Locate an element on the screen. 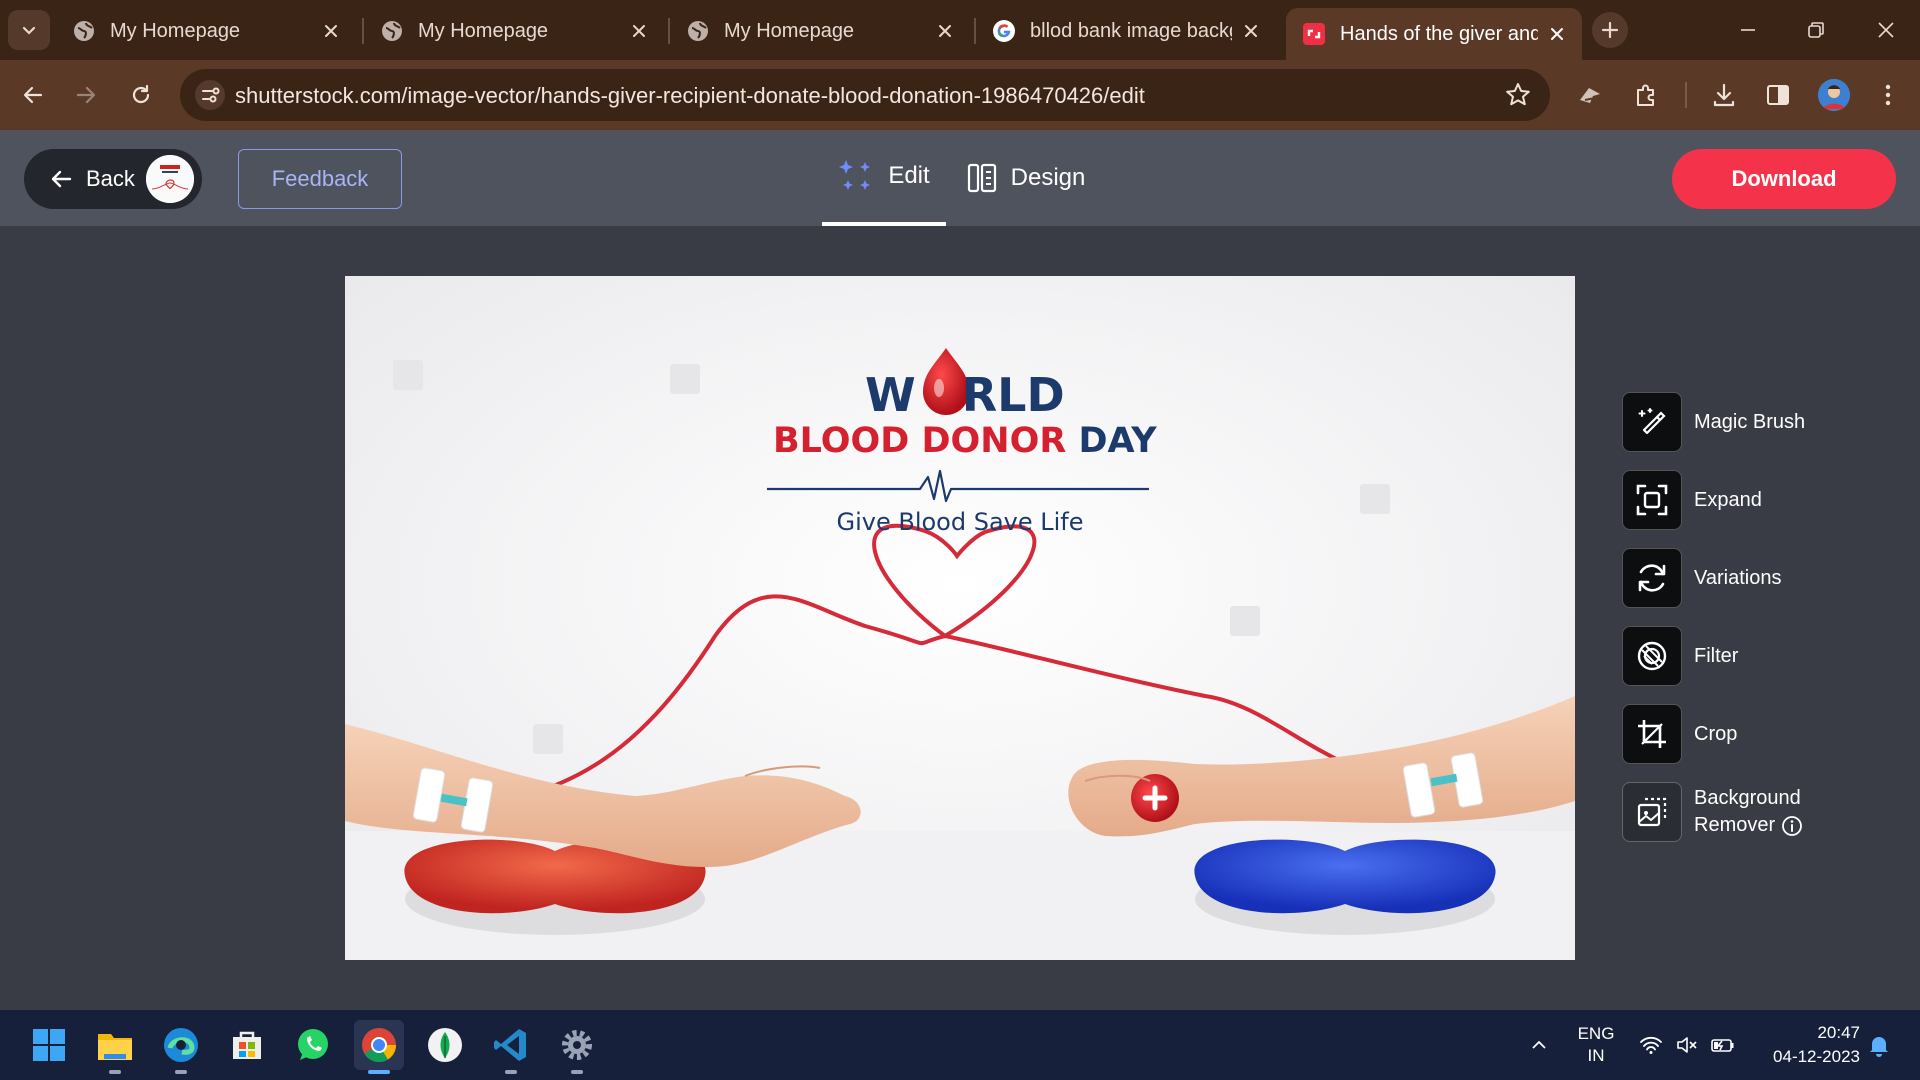  sparkle-icon is located at coordinates (855, 175).